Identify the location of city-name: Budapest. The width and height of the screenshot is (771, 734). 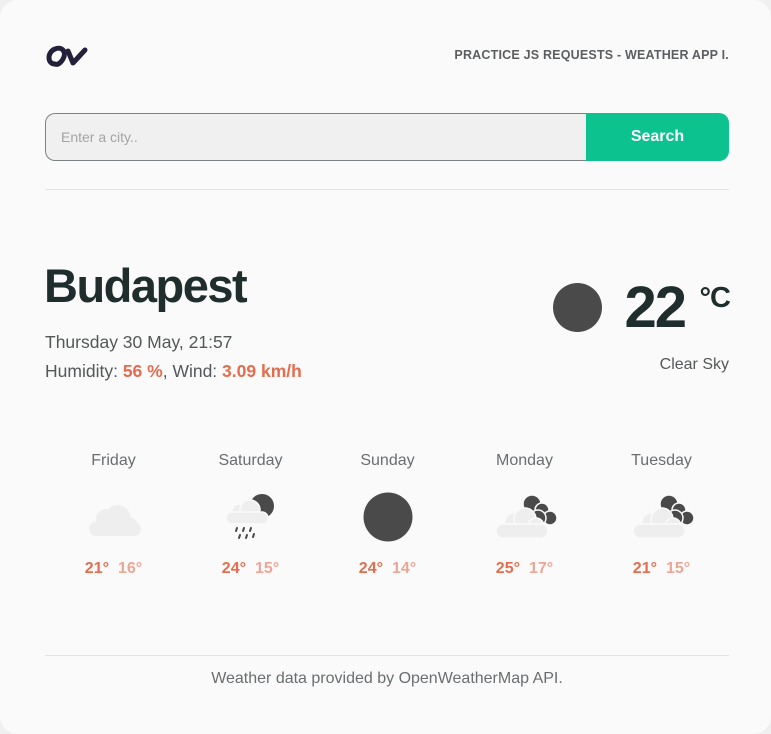
(146, 285).